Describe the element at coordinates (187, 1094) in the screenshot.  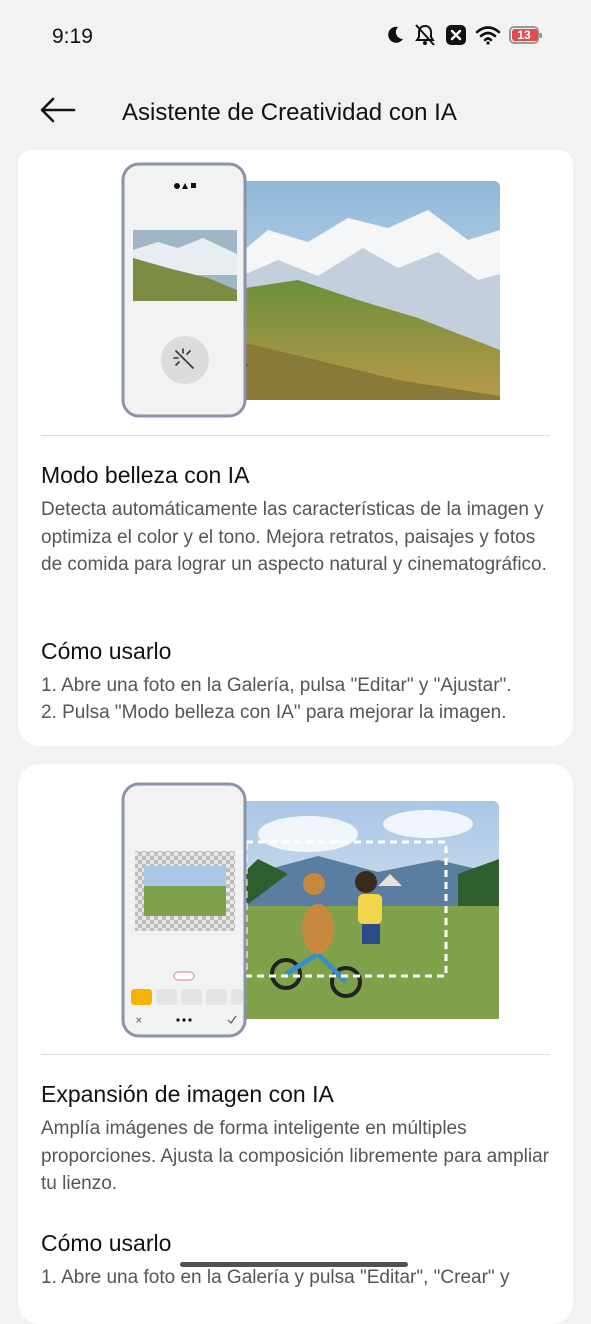
I see `feature-heading: Expansión de imagen con IA` at that location.